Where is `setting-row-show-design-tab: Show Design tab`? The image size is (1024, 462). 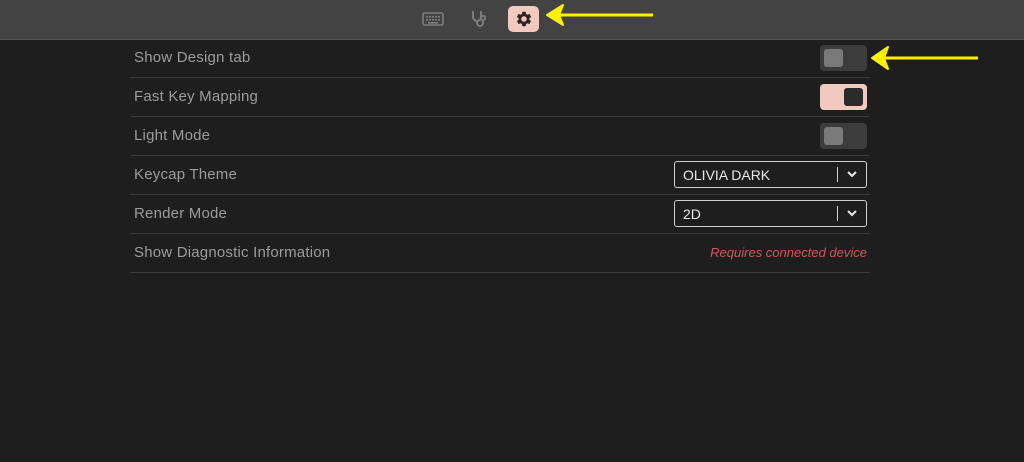 setting-row-show-design-tab: Show Design tab is located at coordinates (500, 58).